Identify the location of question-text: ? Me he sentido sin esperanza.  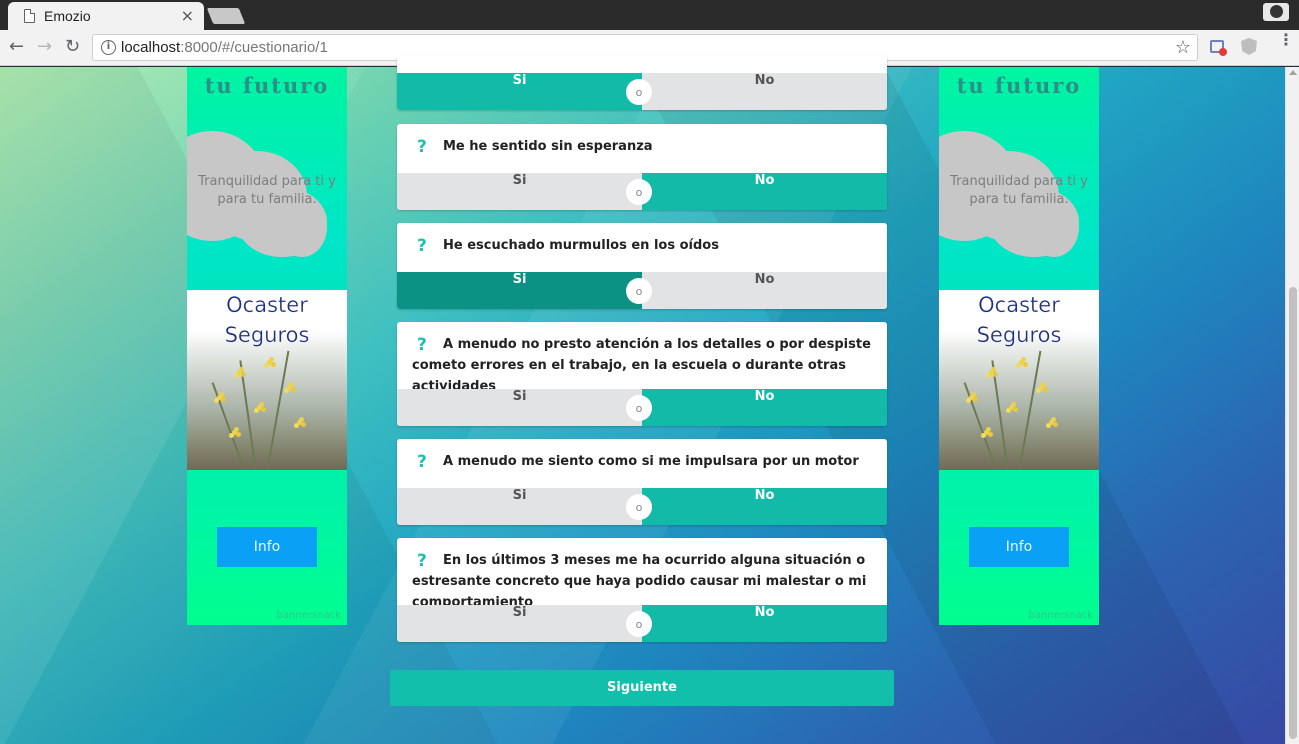
(535, 147).